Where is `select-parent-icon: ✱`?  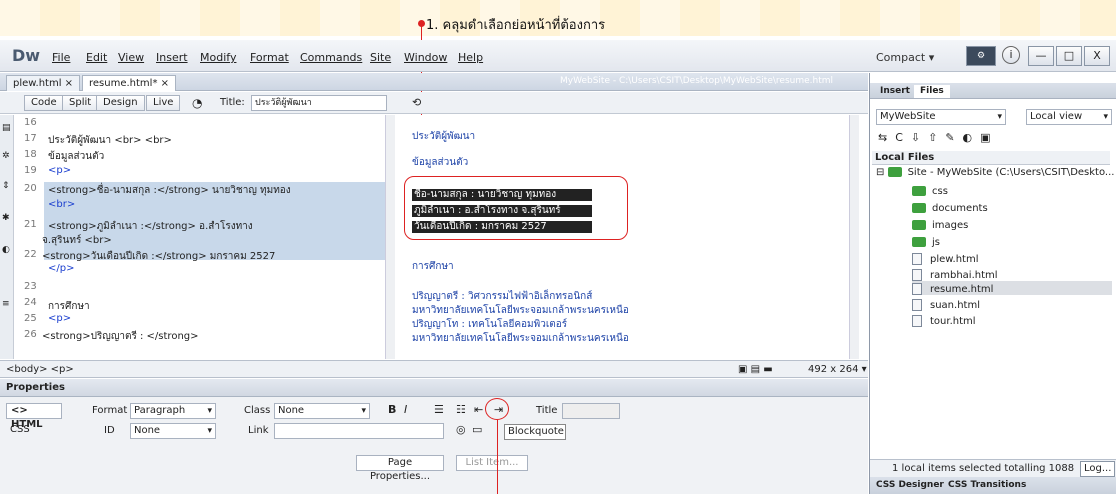
select-parent-icon: ✱ is located at coordinates (6, 218).